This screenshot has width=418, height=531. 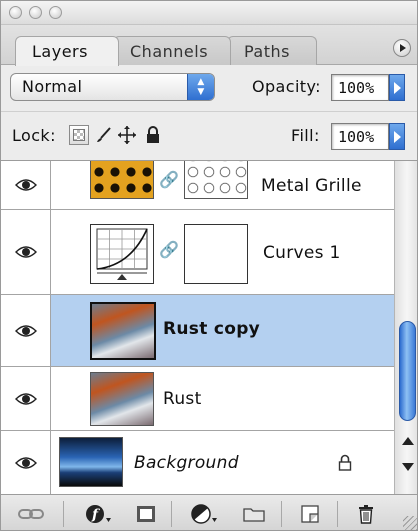 I want to click on scrollbar-thumb, so click(x=407, y=371).